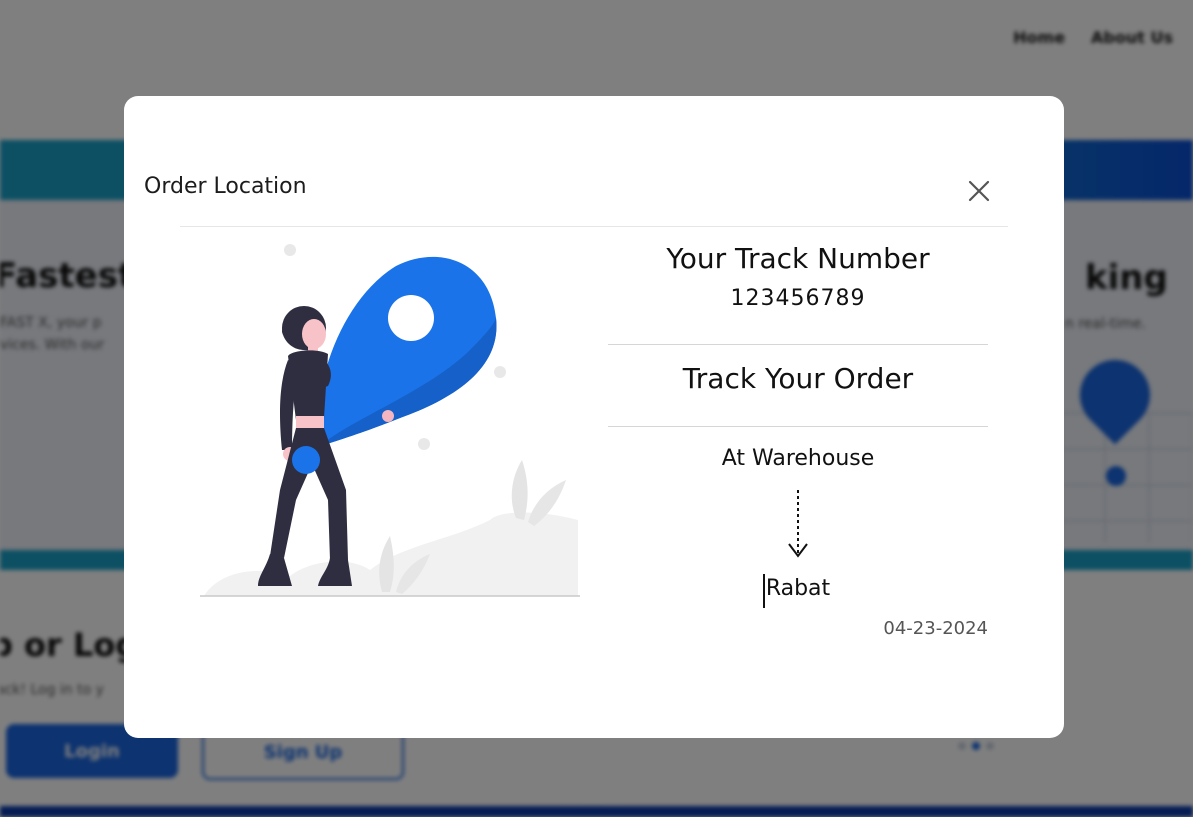  I want to click on close-button, so click(979, 191).